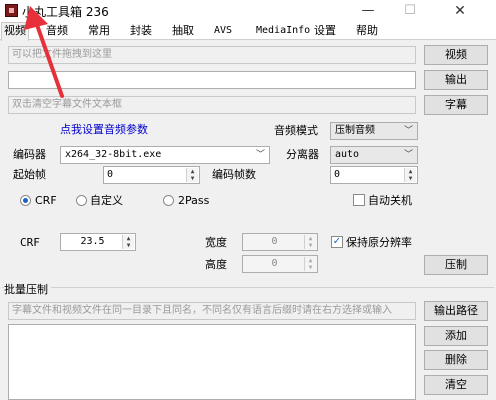 The width and height of the screenshot is (496, 400). What do you see at coordinates (325, 31) in the screenshot?
I see `tab-settings: 设置` at bounding box center [325, 31].